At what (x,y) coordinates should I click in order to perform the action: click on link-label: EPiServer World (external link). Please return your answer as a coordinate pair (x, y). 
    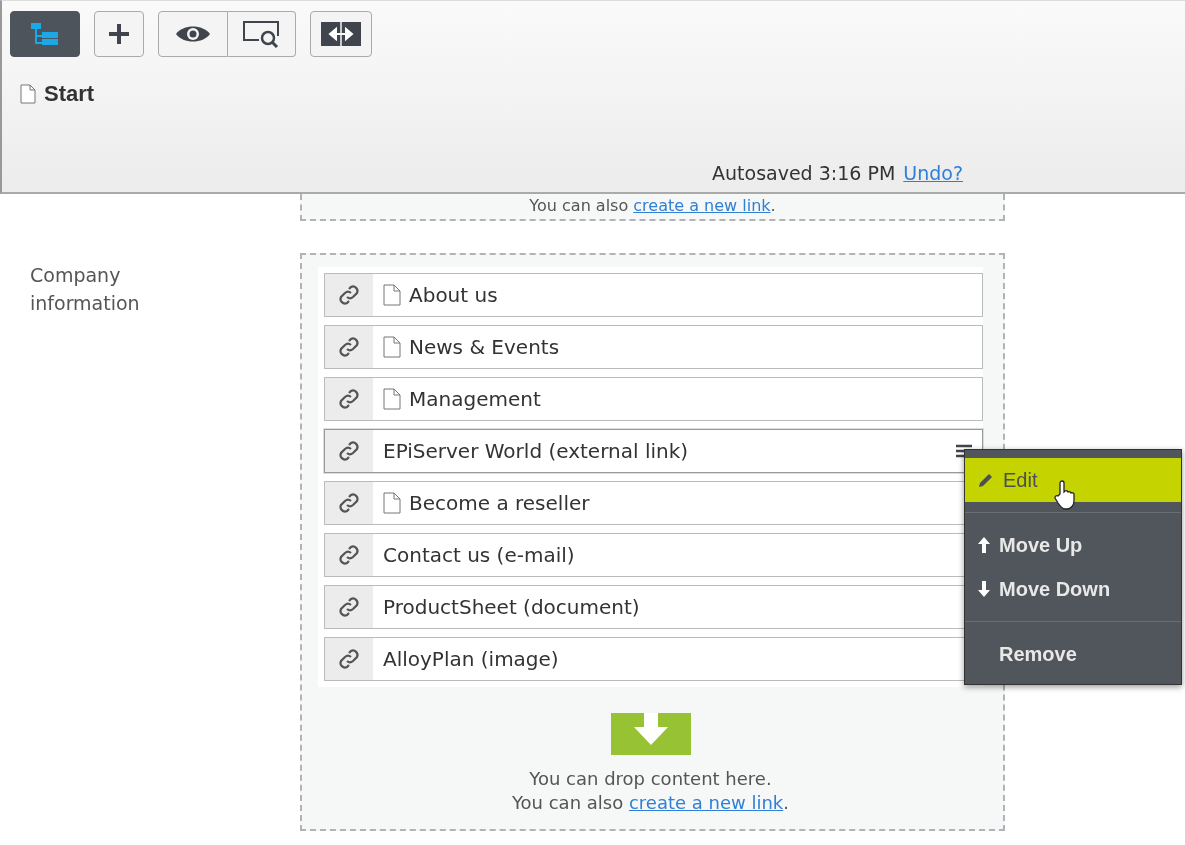
    Looking at the image, I should click on (536, 451).